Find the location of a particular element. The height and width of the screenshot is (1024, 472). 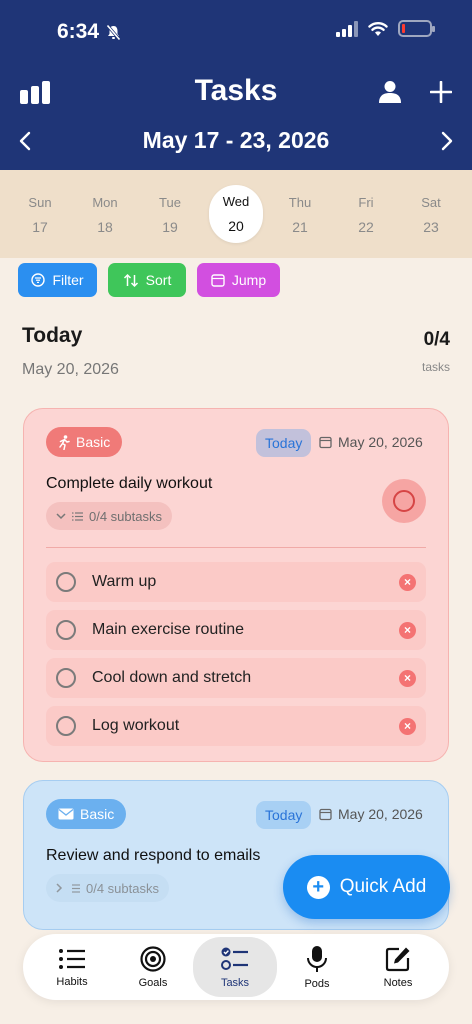

day-date: 18 is located at coordinates (105, 227).